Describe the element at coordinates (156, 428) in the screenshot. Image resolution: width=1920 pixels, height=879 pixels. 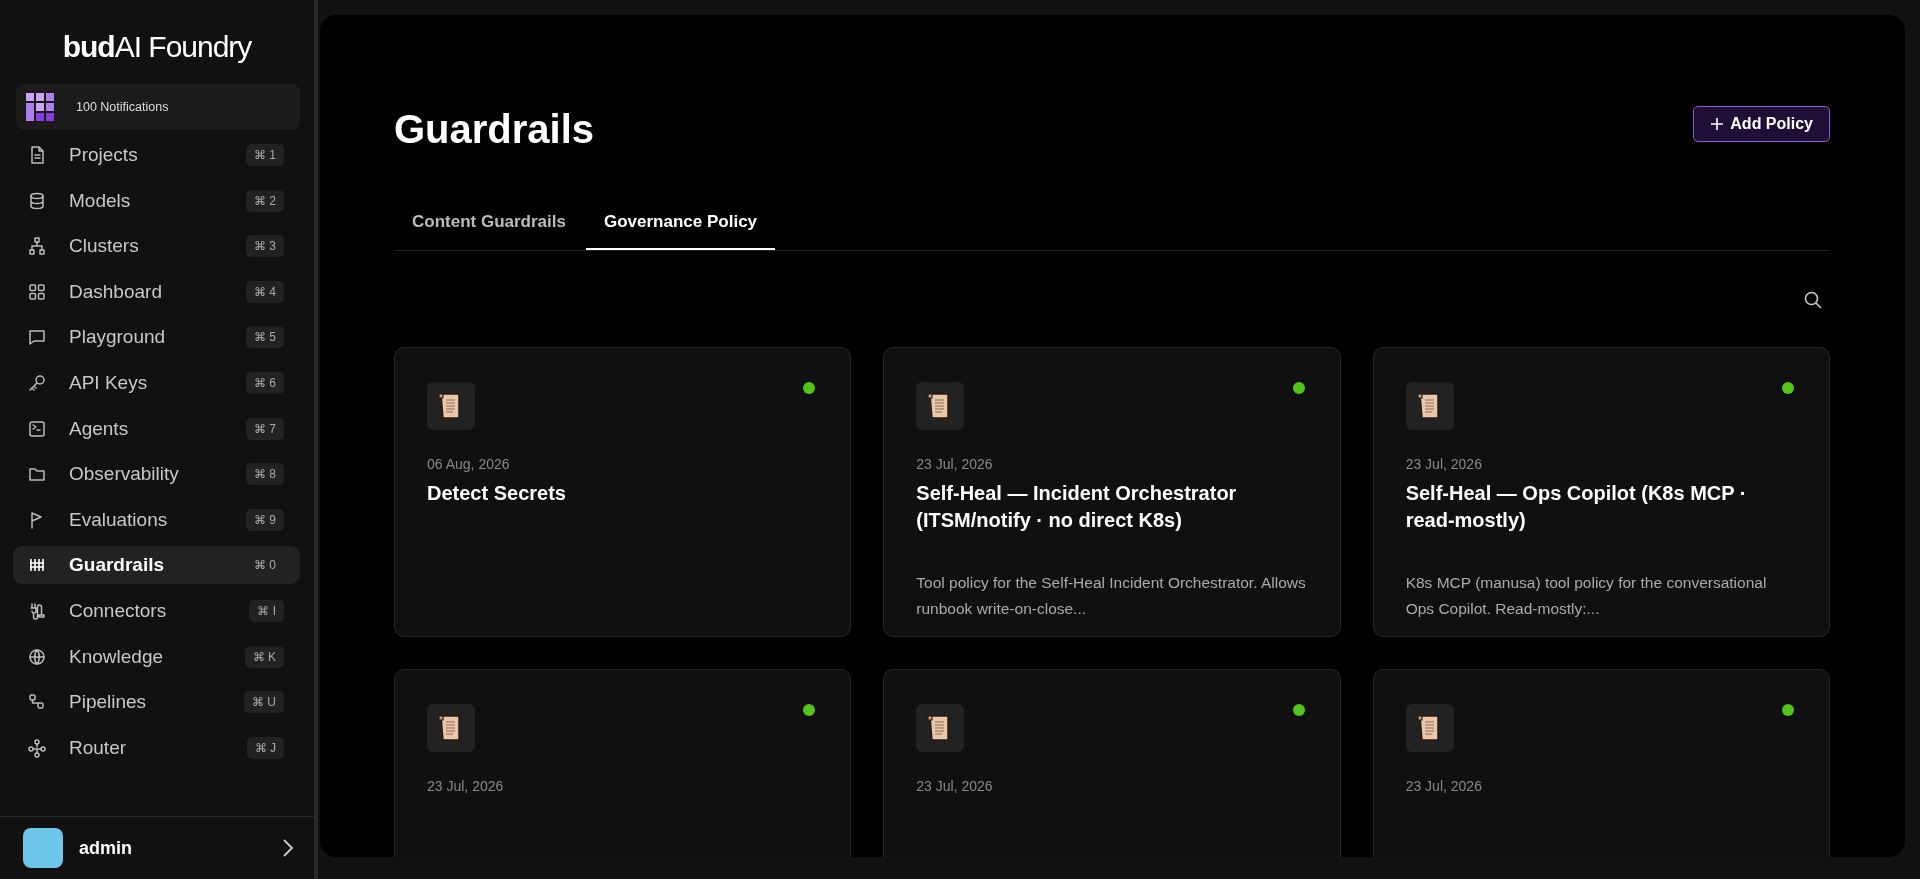
I see `nav-item: Agents ⌘ 7` at that location.